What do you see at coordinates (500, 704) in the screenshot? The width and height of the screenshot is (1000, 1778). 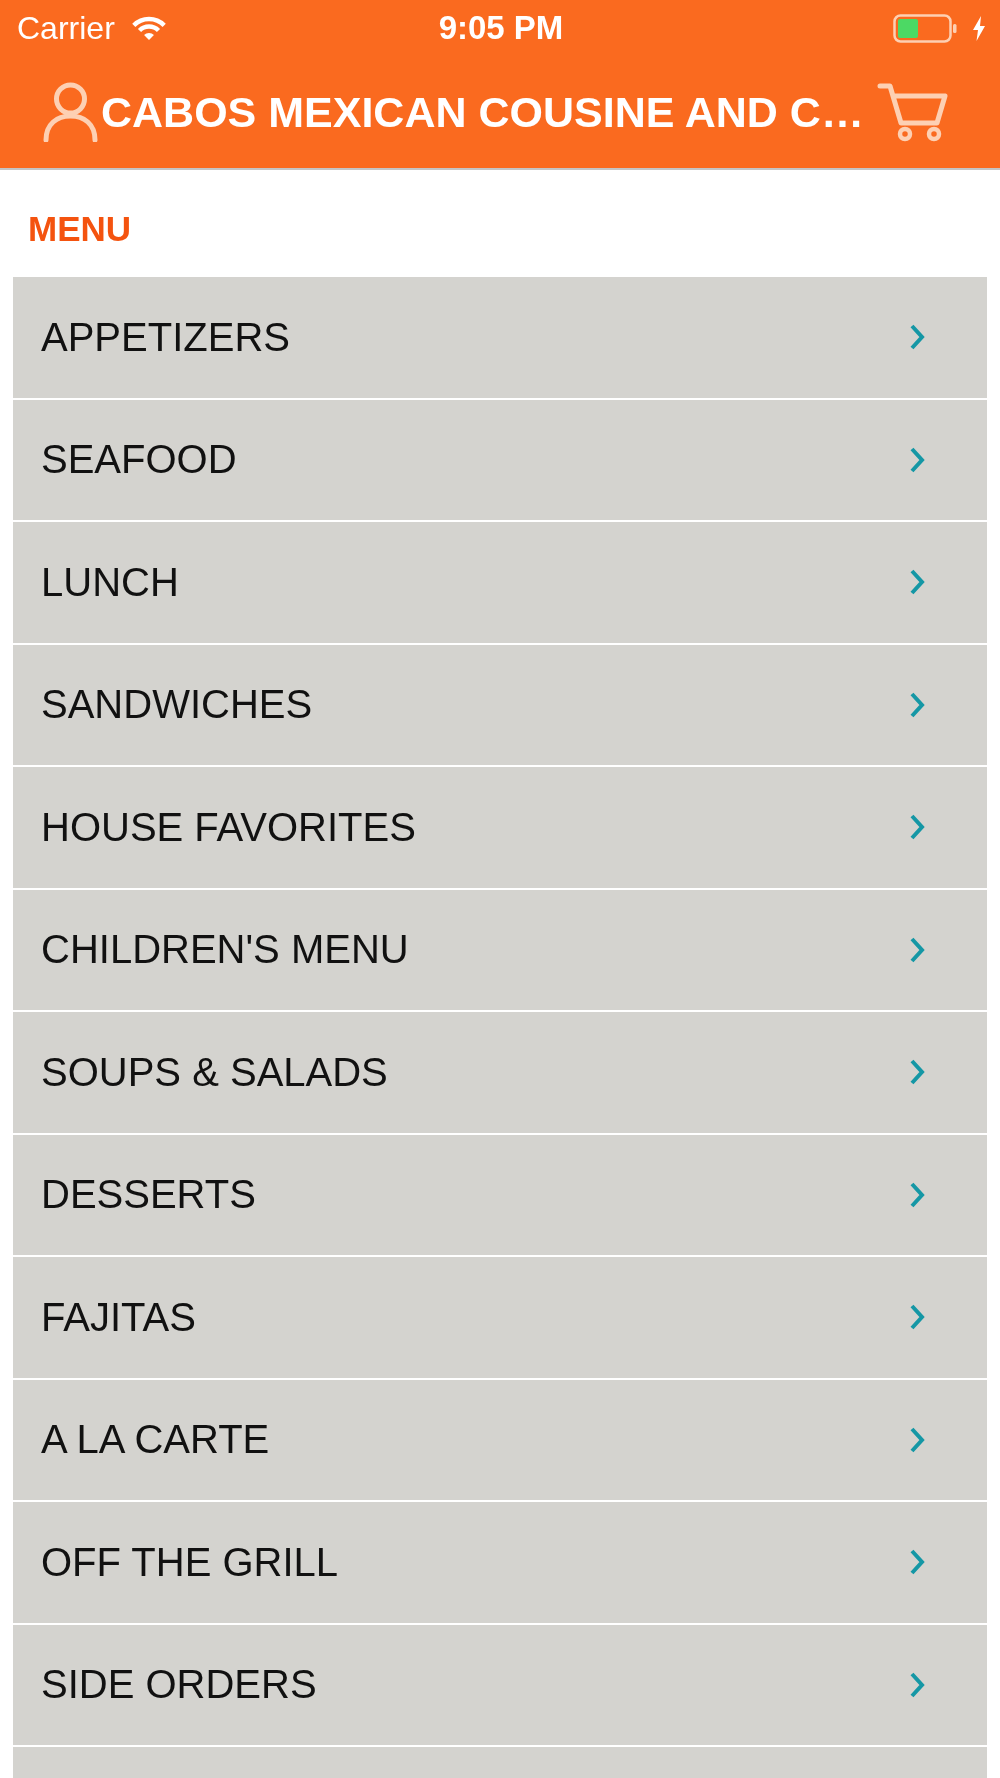 I see `menu-category-item: SANDWICHES` at bounding box center [500, 704].